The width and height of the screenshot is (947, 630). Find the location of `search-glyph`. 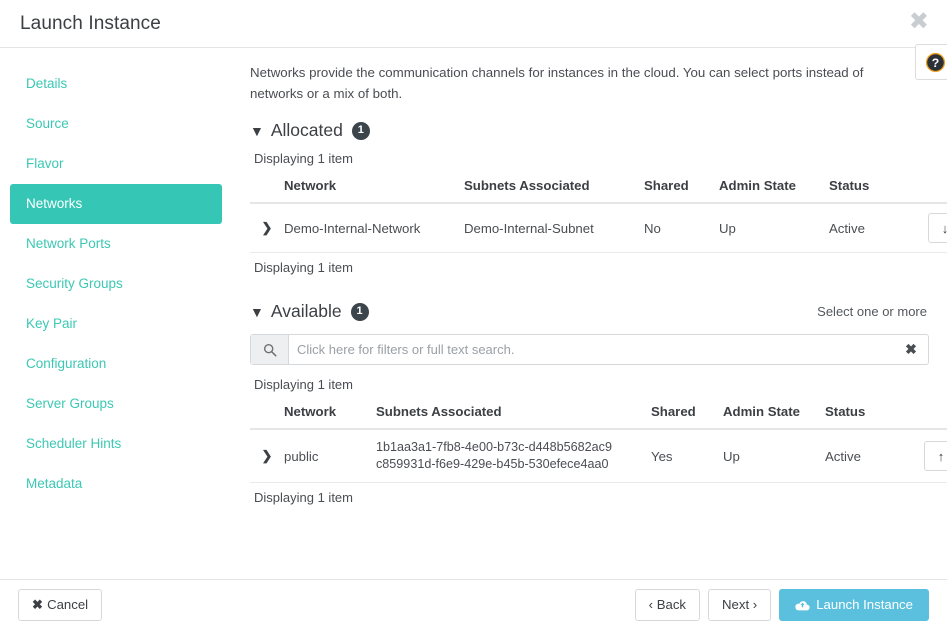

search-glyph is located at coordinates (269, 349).